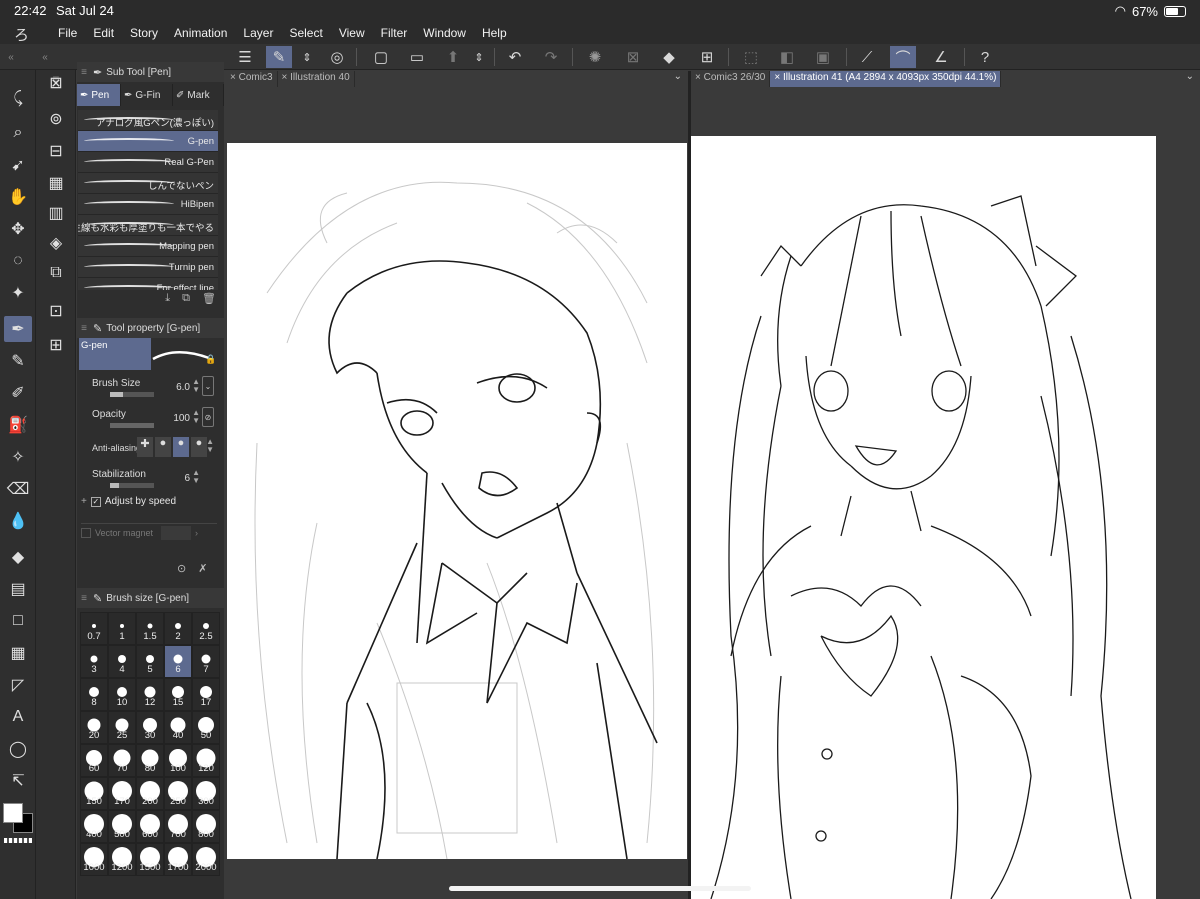  Describe the element at coordinates (18, 99) in the screenshot. I see `eyedropper-icon: ⤹` at that location.